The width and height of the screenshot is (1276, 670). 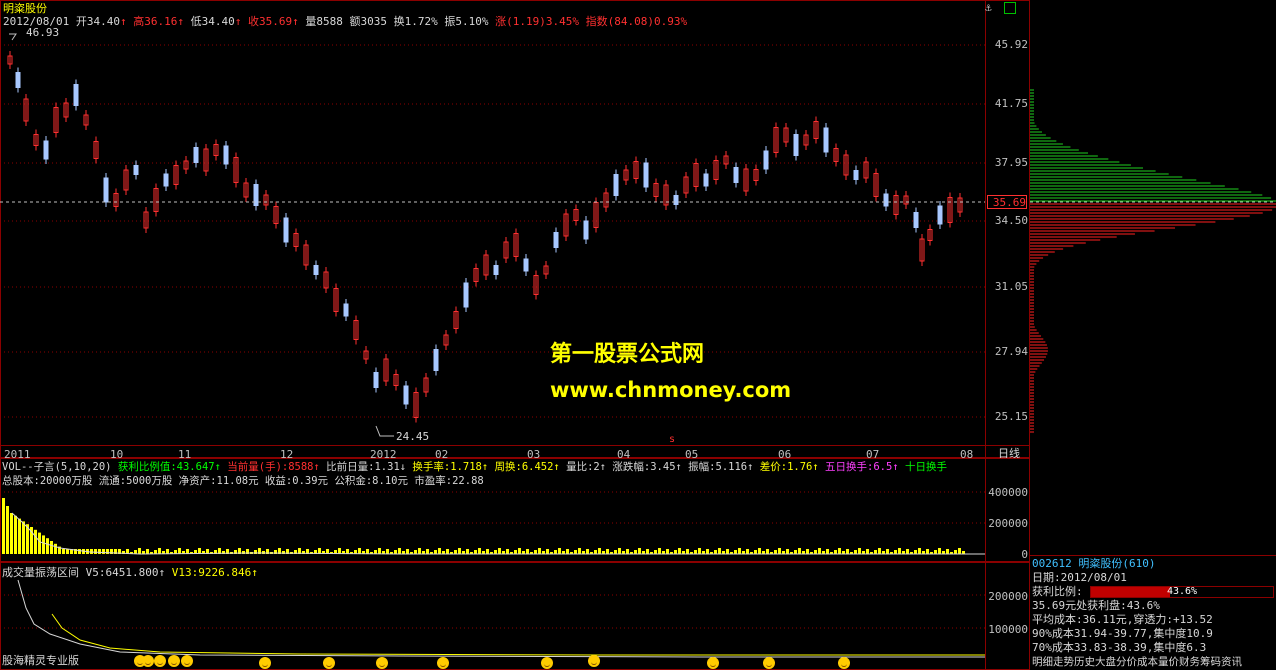 I want to click on chip-line: 35.69元处获利盘:43.6%, so click(x=1096, y=605).